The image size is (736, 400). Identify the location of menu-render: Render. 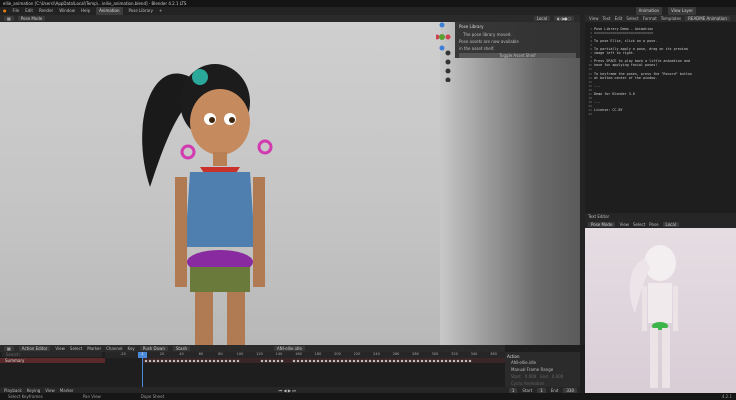
(46, 11).